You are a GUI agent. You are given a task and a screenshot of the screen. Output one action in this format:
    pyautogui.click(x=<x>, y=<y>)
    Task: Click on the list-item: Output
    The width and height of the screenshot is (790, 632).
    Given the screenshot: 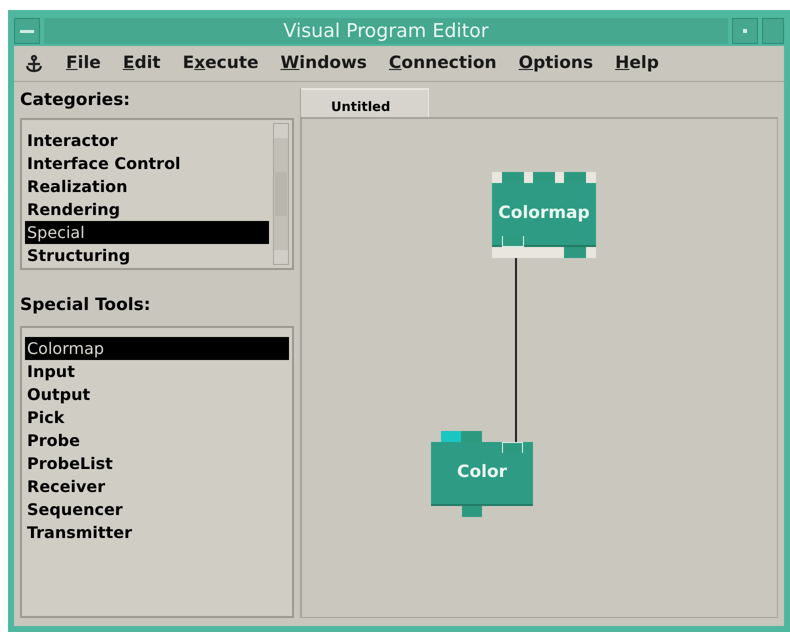 What is the action you would take?
    pyautogui.click(x=157, y=394)
    